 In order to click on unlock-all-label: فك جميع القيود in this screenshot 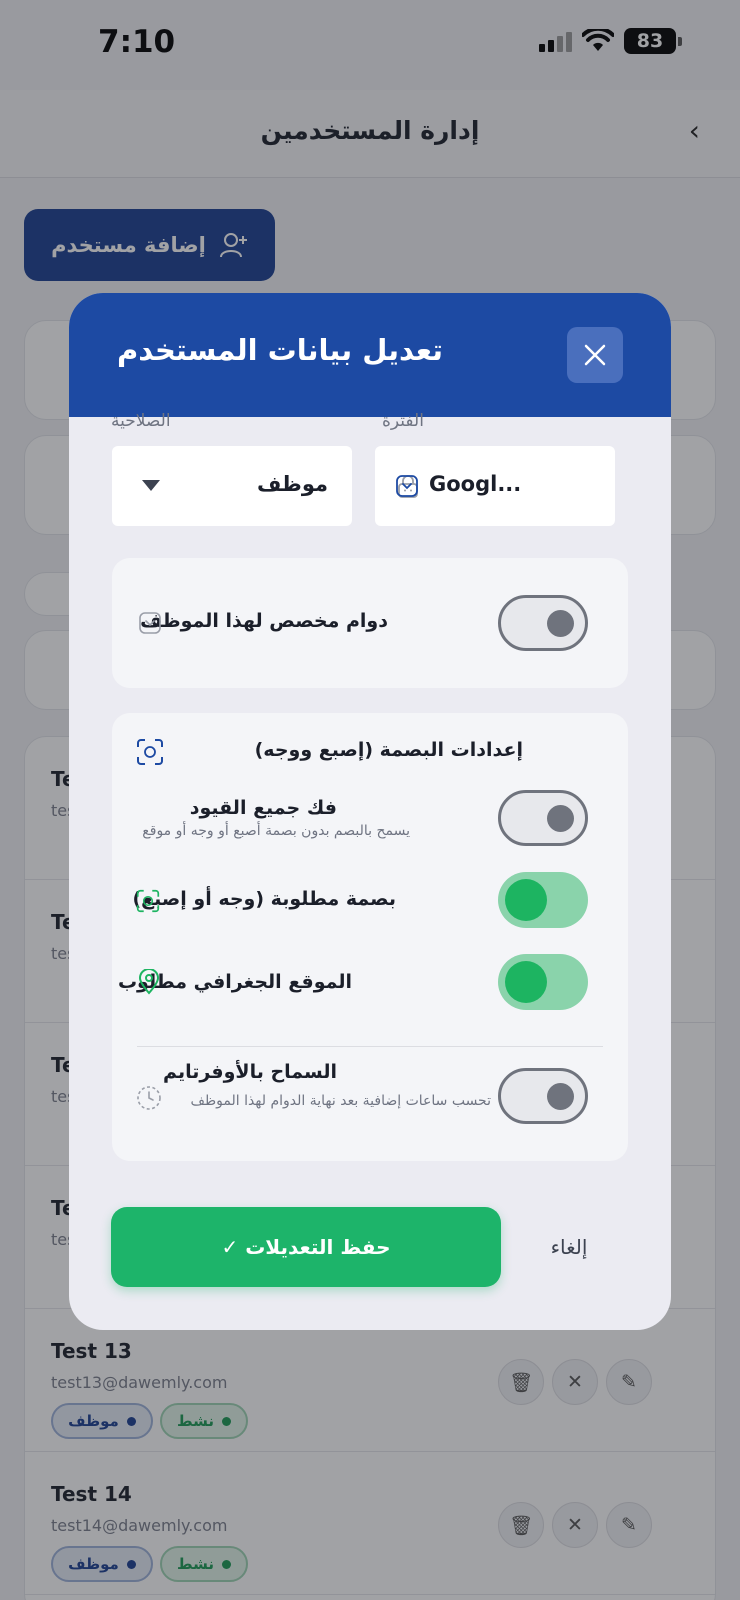, I will do `click(263, 808)`.